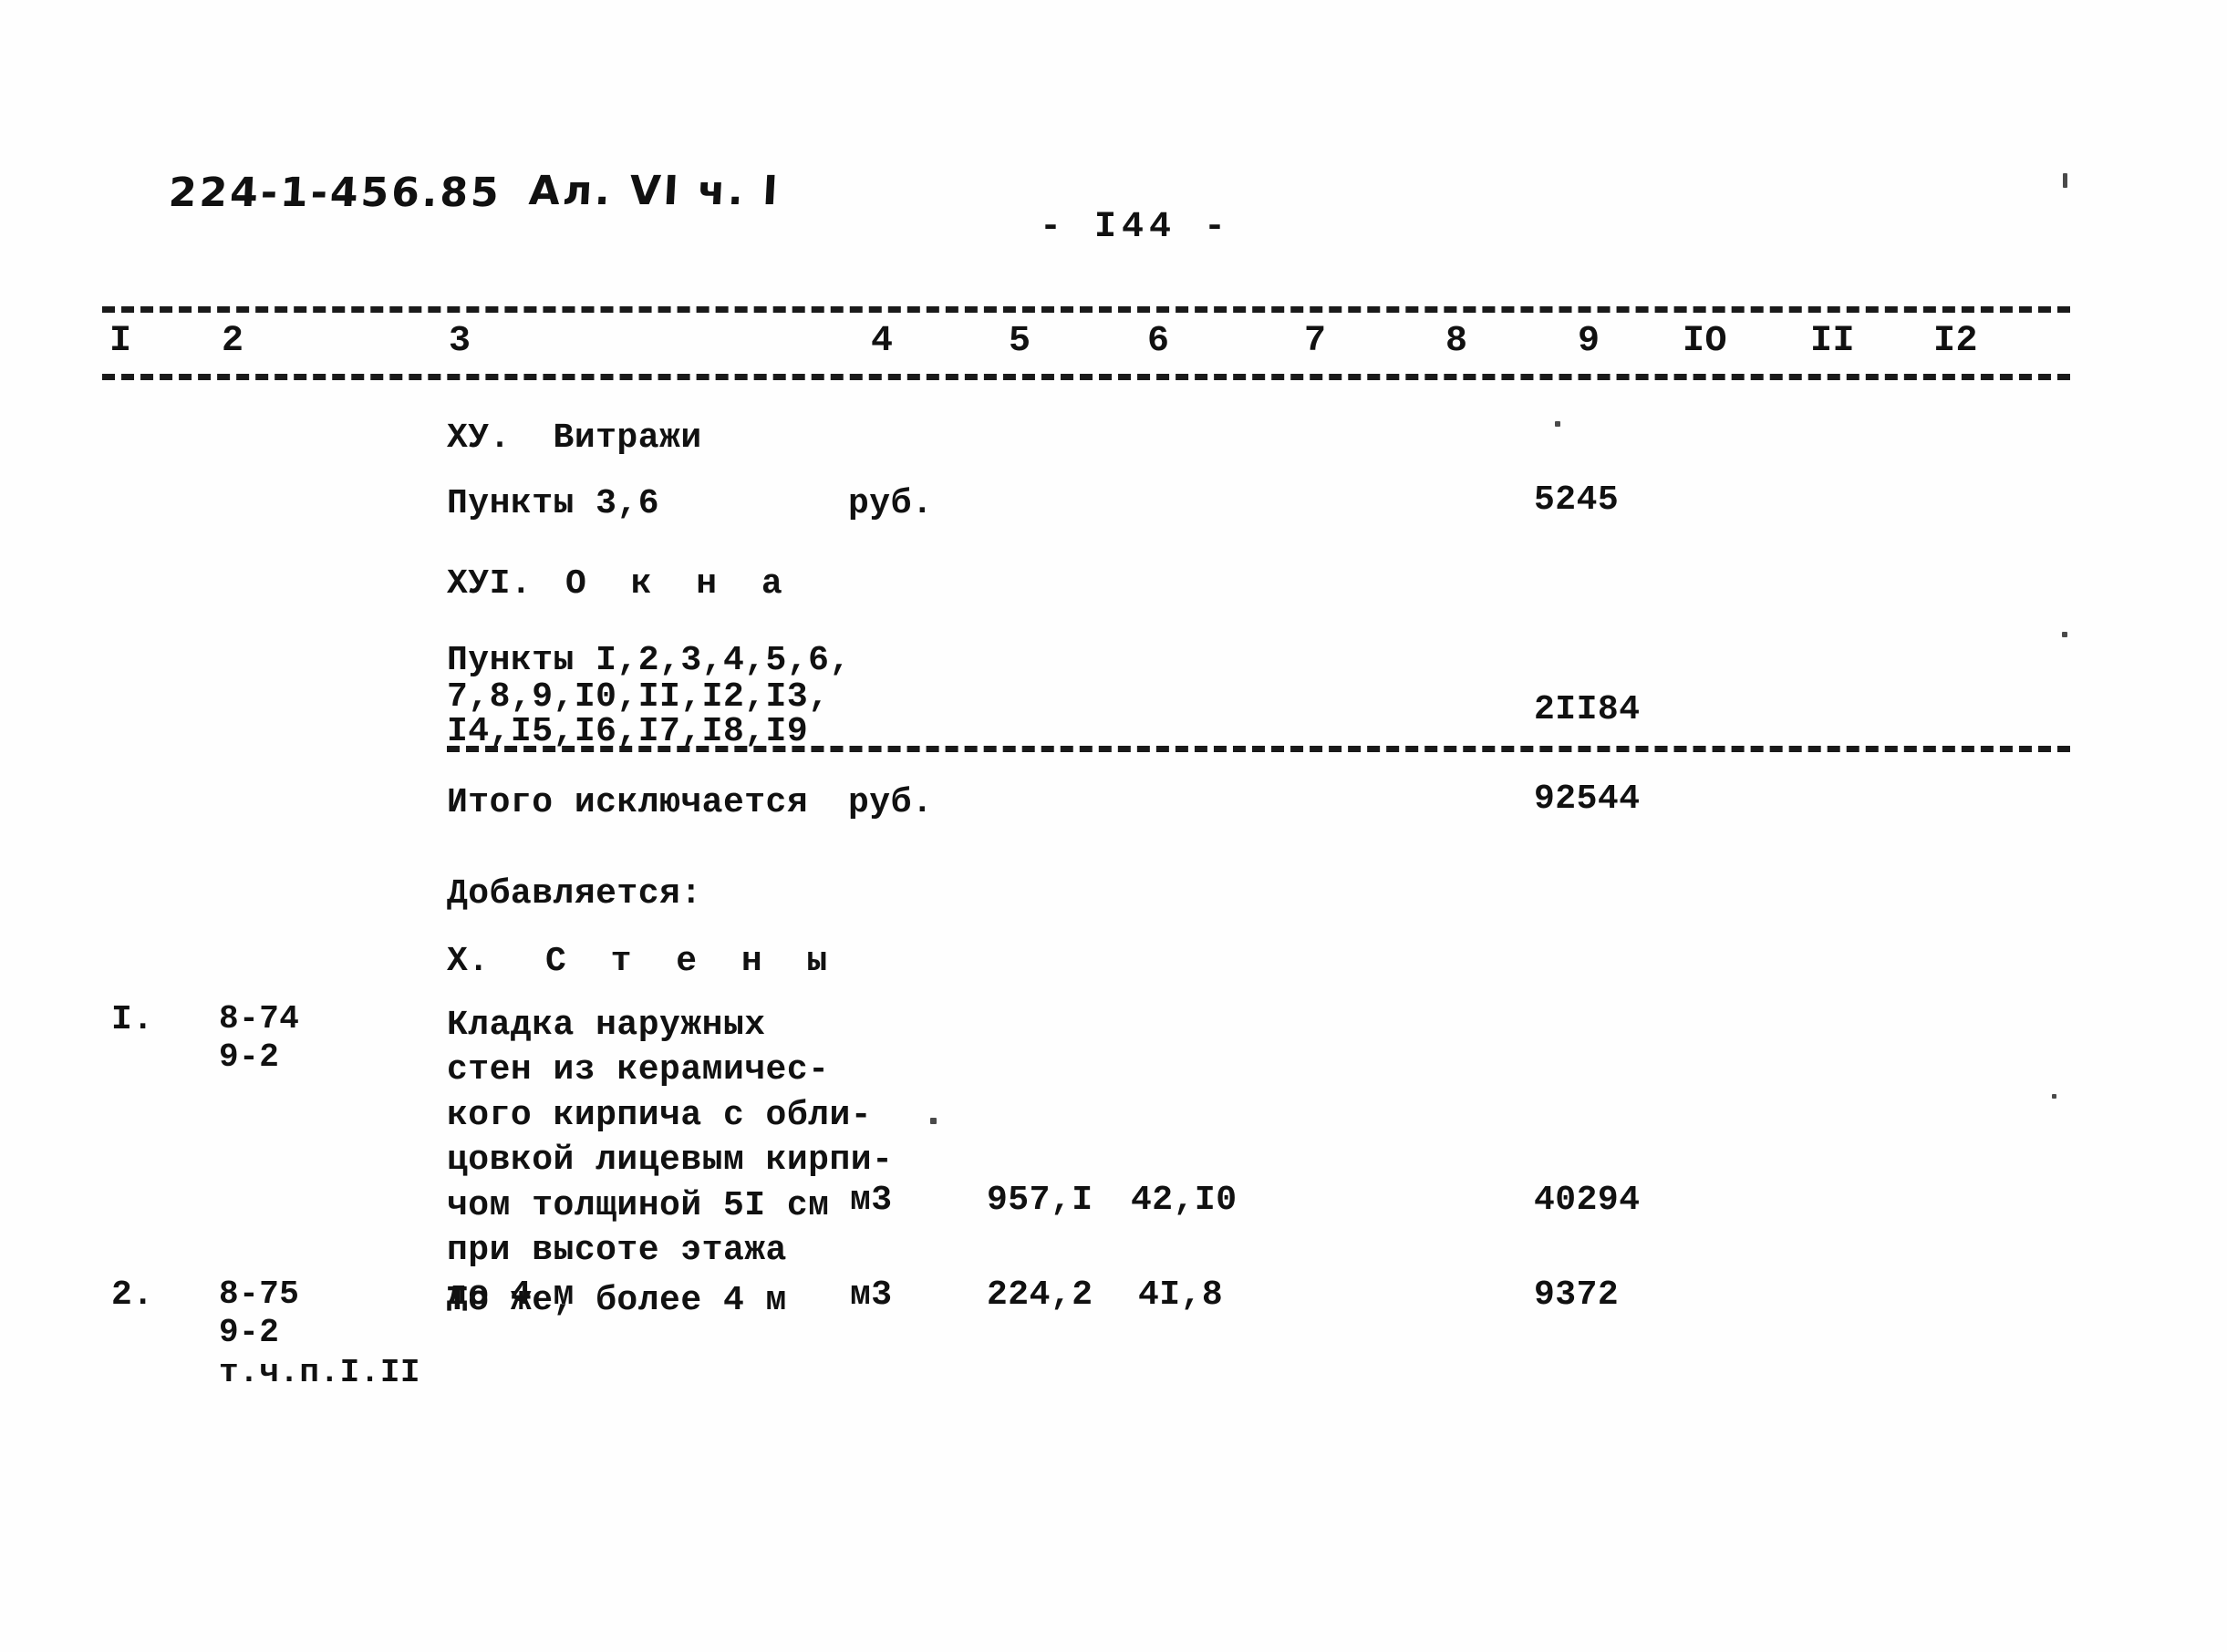 The width and height of the screenshot is (2227, 1652). I want to click on added-row-2-total: 9372, so click(1577, 1295).